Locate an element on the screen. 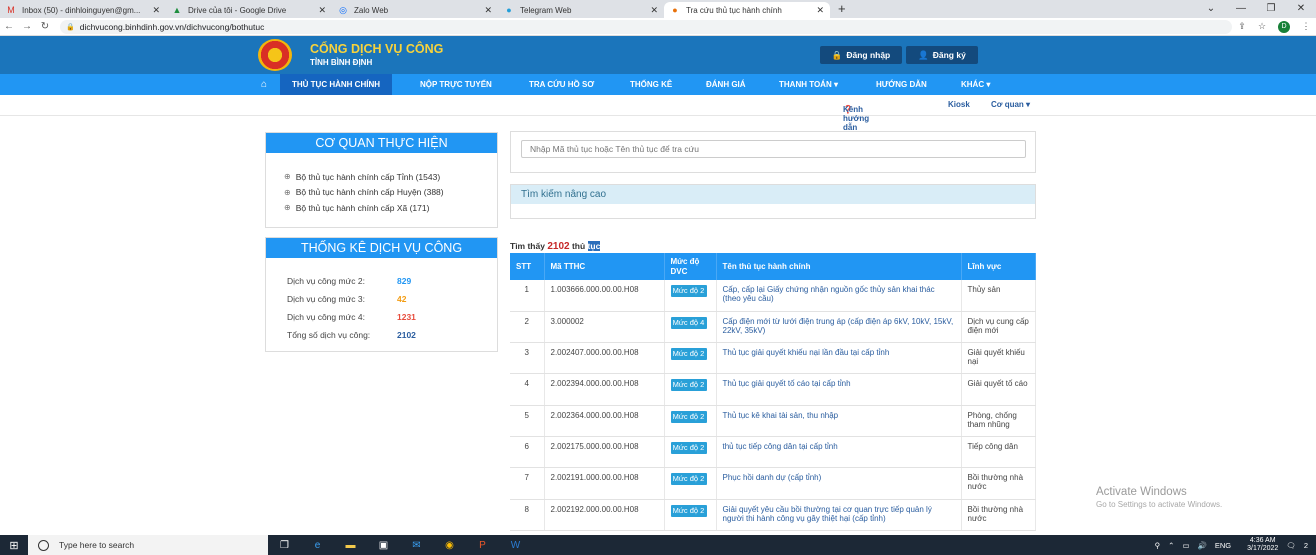  cell-field: Giải quyết khiếu nại is located at coordinates (998, 358).